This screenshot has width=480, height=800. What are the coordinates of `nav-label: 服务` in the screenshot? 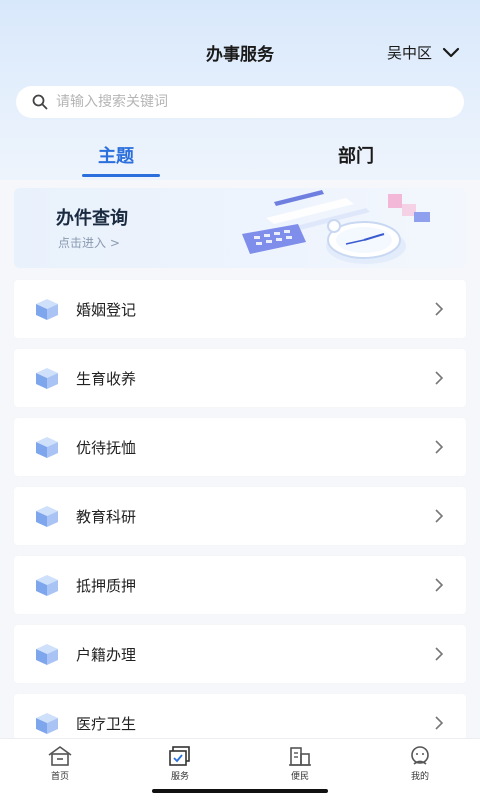 It's located at (179, 777).